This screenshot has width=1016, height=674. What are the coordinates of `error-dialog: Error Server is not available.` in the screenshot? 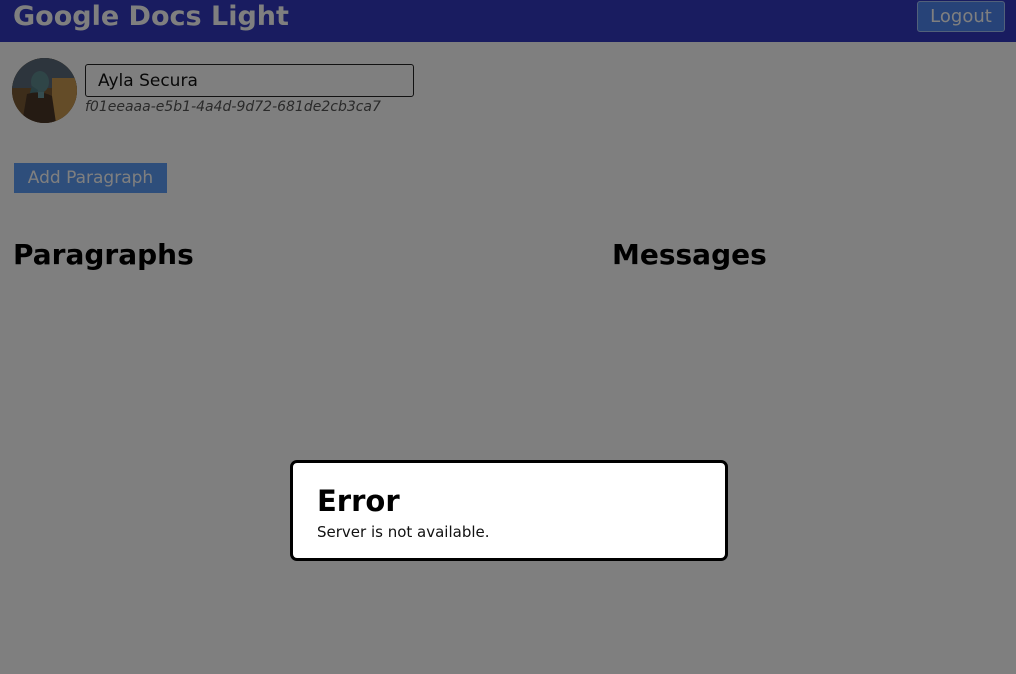 It's located at (509, 510).